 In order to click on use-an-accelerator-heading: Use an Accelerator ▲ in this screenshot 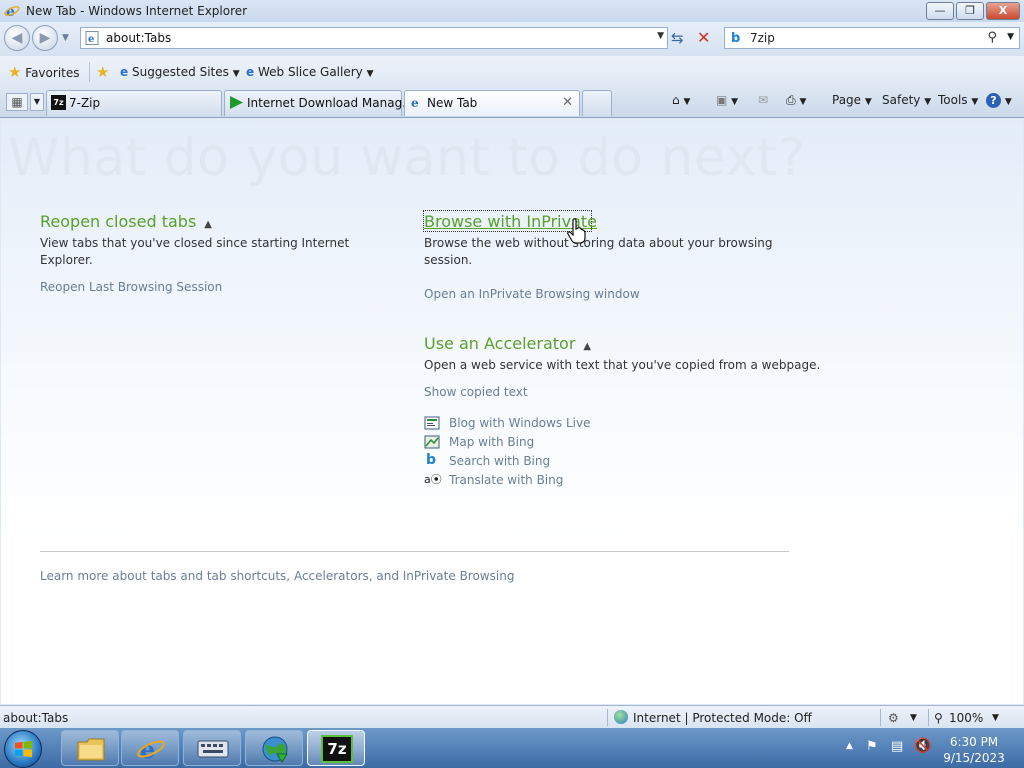, I will do `click(507, 343)`.